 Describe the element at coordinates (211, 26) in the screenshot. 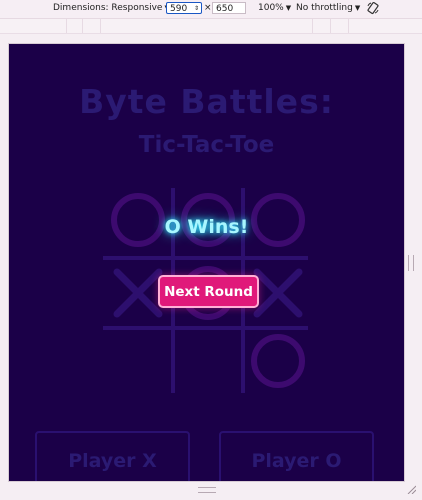

I see `device-ruler` at that location.